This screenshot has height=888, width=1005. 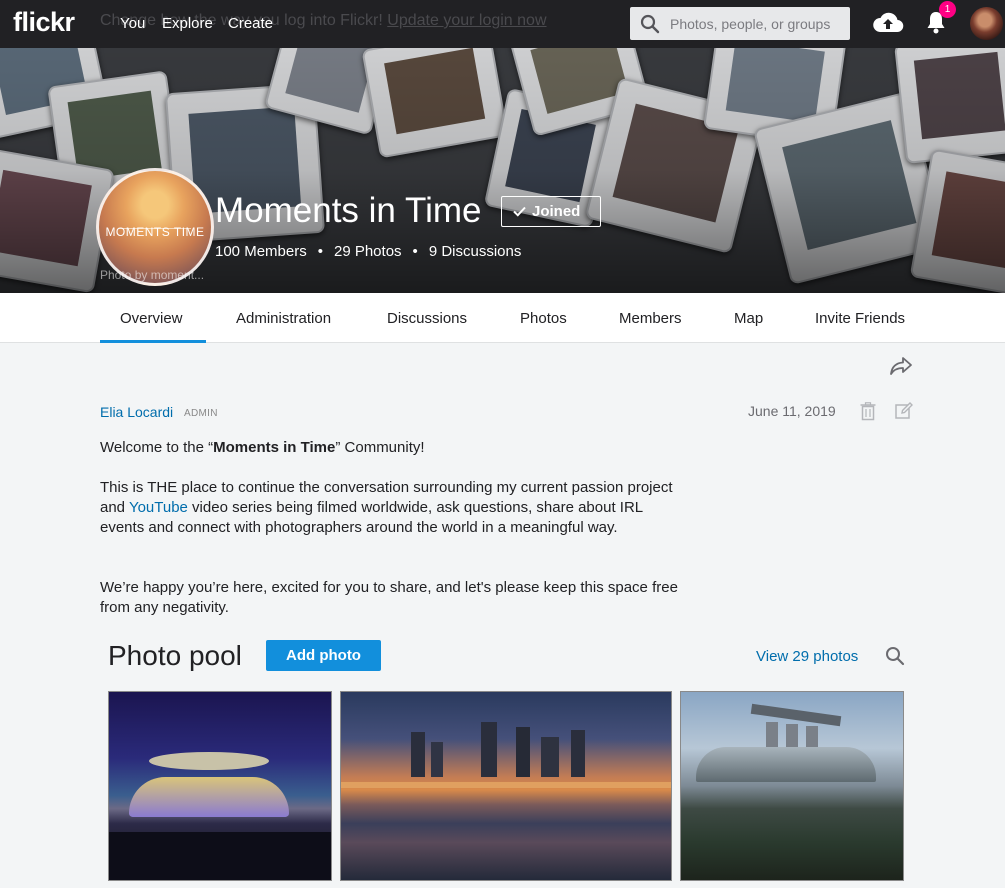 I want to click on photos-count: 29 Photos, so click(x=368, y=251).